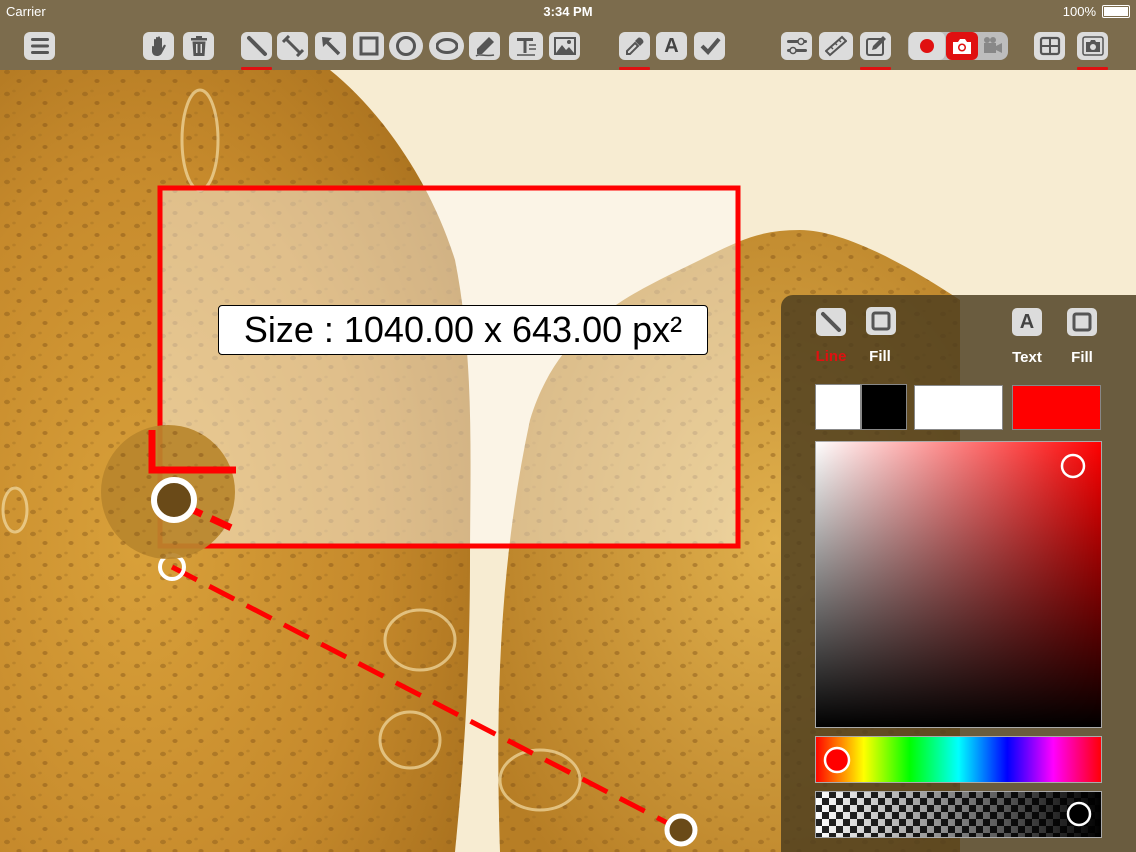 The image size is (1136, 852). What do you see at coordinates (463, 330) in the screenshot?
I see `size-measurement-label: Size : 1040.00 x 643.00 px²` at bounding box center [463, 330].